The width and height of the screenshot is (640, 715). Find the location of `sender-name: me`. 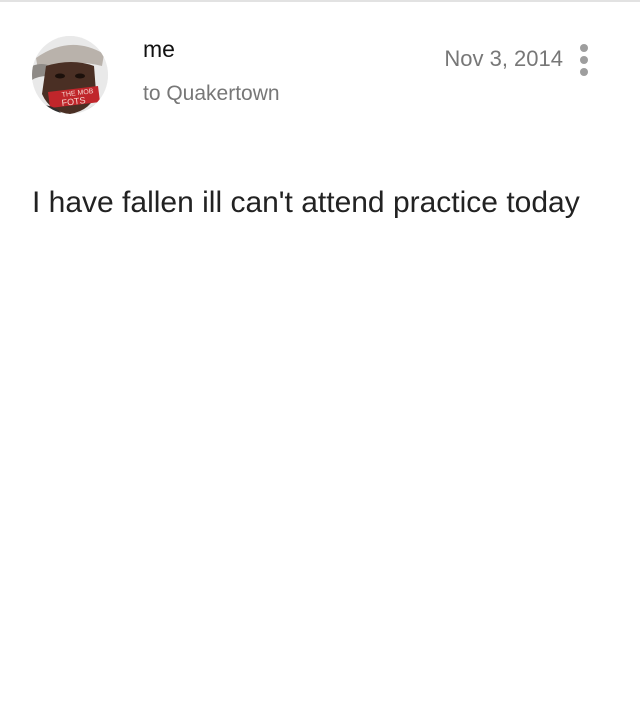

sender-name: me is located at coordinates (159, 49).